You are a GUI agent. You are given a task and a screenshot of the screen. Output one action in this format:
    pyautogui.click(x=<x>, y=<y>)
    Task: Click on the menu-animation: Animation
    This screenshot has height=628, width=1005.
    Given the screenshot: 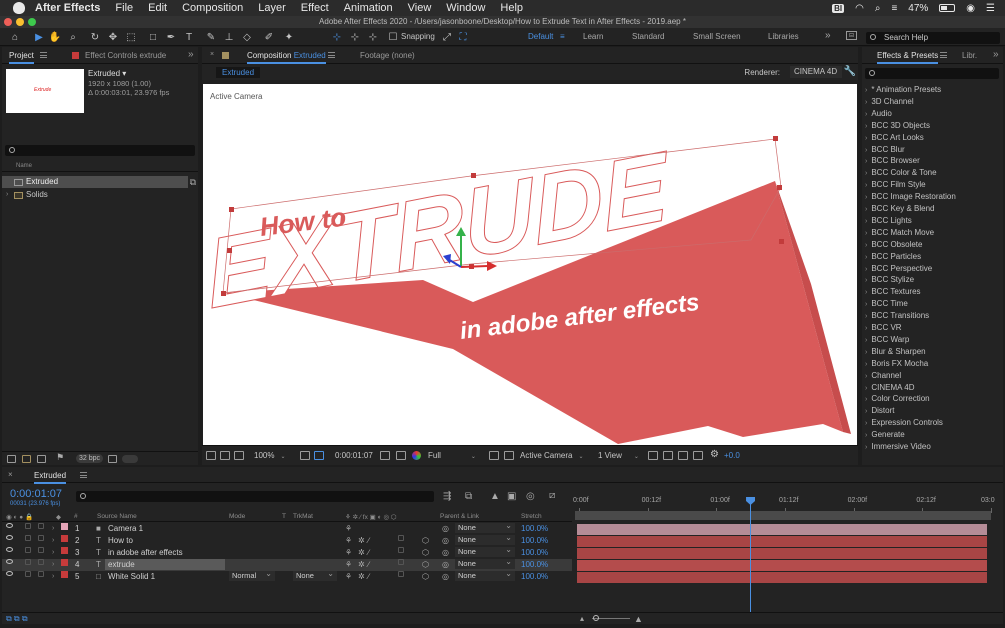 What is the action you would take?
    pyautogui.click(x=368, y=8)
    